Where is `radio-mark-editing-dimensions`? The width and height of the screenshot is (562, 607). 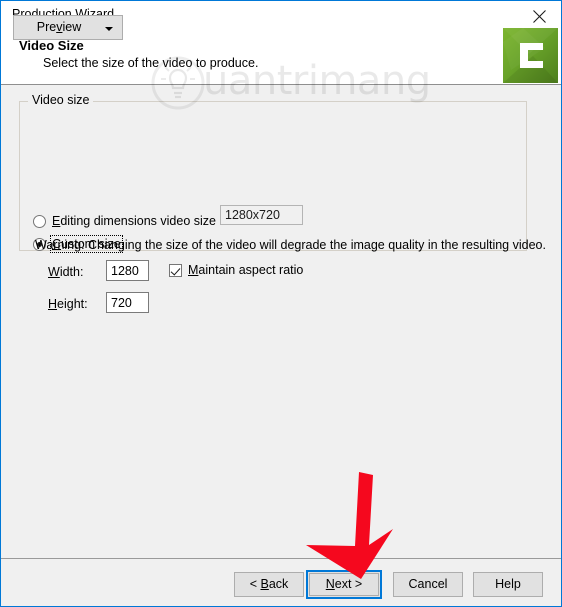
radio-mark-editing-dimensions is located at coordinates (39, 221).